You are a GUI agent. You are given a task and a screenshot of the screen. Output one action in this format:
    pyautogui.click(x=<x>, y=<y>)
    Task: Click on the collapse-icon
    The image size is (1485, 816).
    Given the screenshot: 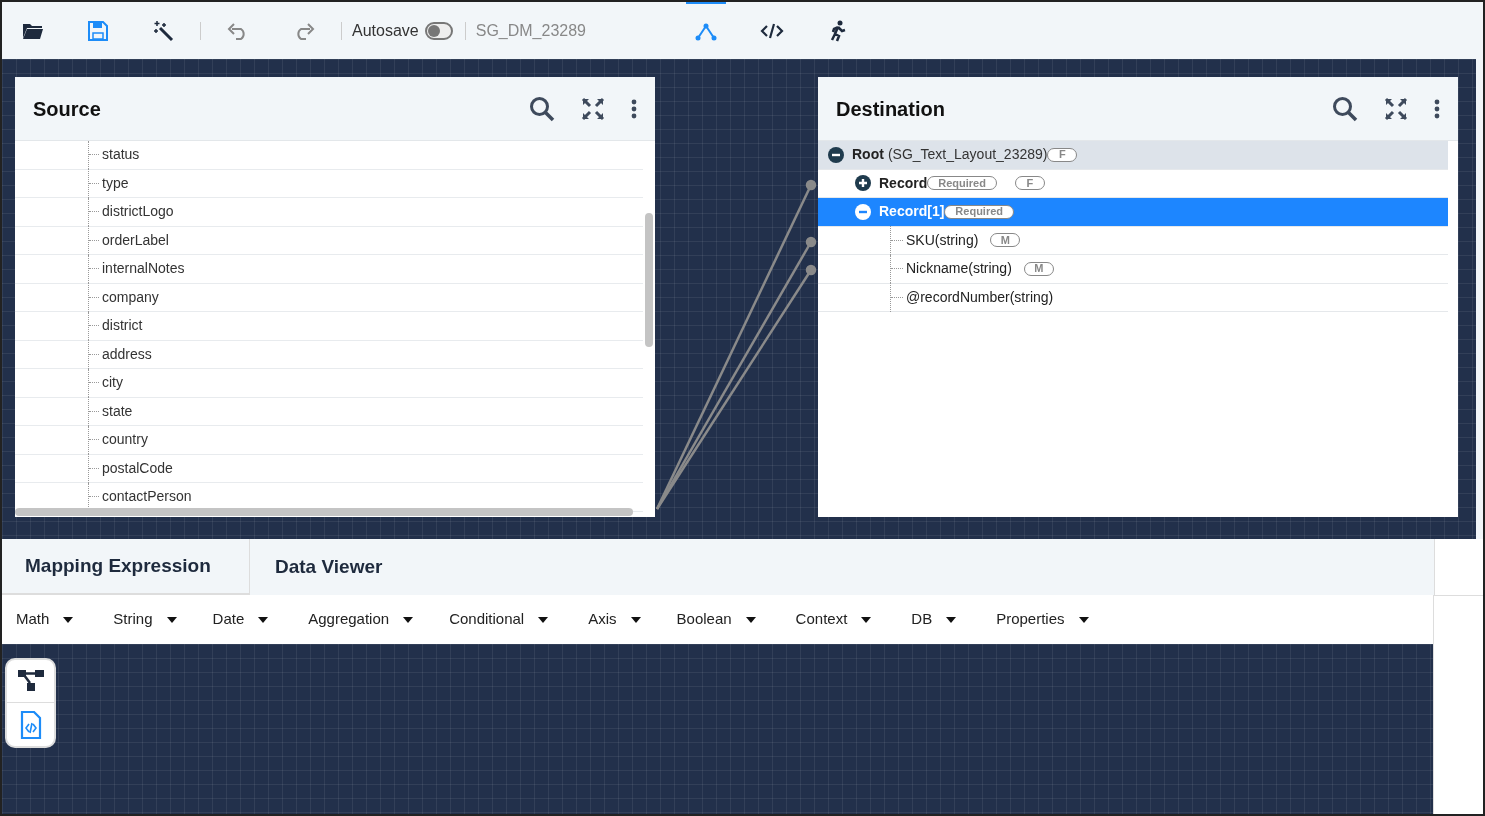 What is the action you would take?
    pyautogui.click(x=836, y=154)
    